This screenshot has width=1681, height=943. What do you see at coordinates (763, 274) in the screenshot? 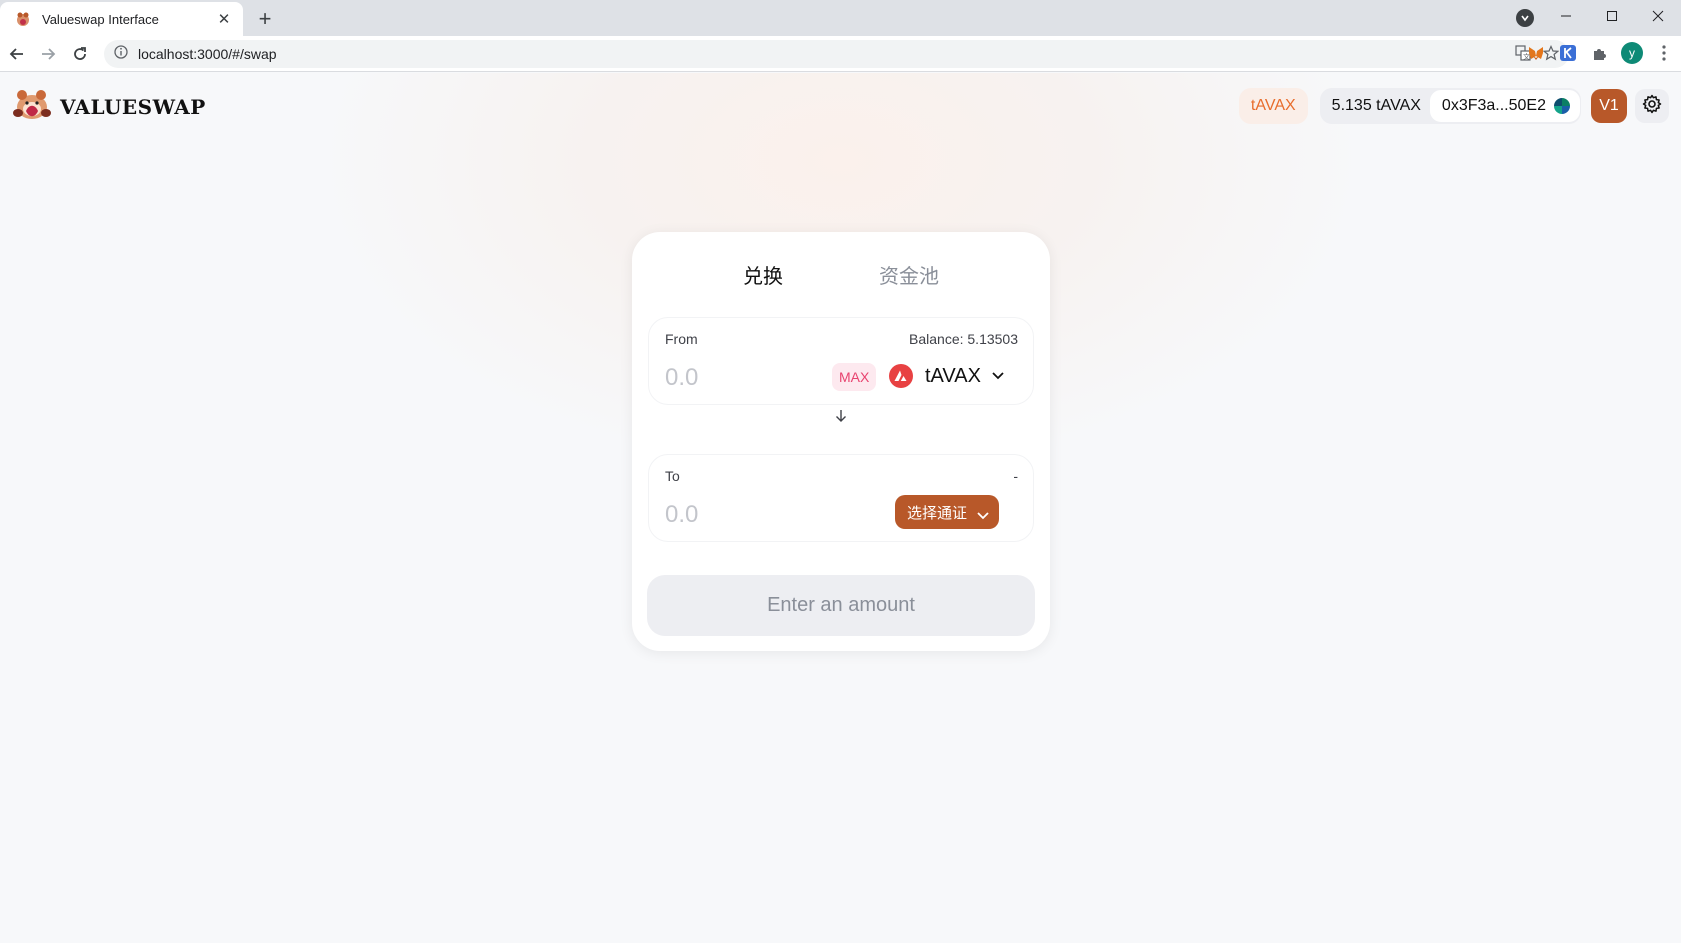
I see `tab-swap: 兑换` at bounding box center [763, 274].